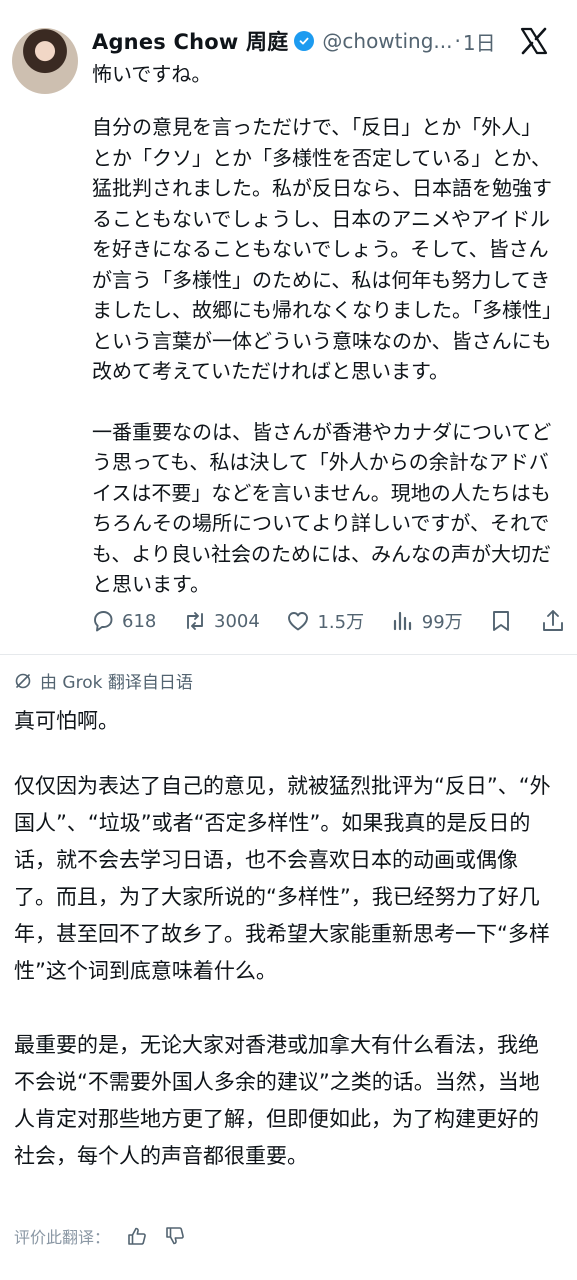  What do you see at coordinates (237, 621) in the screenshot?
I see `repost-count: 3004` at bounding box center [237, 621].